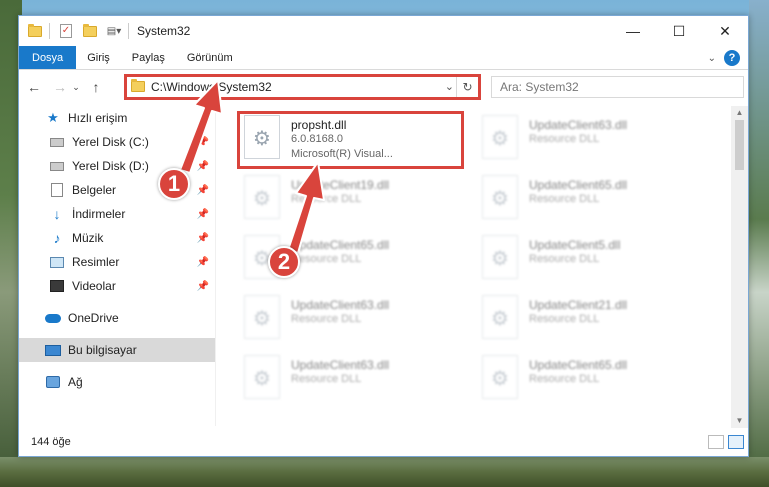 The width and height of the screenshot is (769, 487). What do you see at coordinates (739, 267) in the screenshot?
I see `vertical-scrollbar: ▲ ▼` at bounding box center [739, 267].